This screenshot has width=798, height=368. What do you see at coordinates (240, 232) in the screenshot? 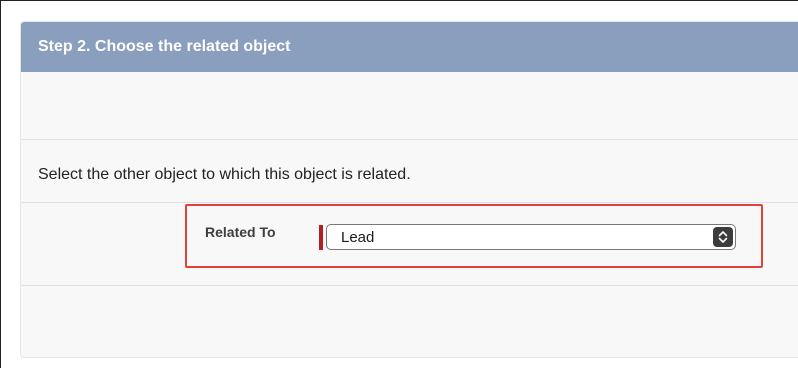
I see `related-to-label: Related To` at bounding box center [240, 232].